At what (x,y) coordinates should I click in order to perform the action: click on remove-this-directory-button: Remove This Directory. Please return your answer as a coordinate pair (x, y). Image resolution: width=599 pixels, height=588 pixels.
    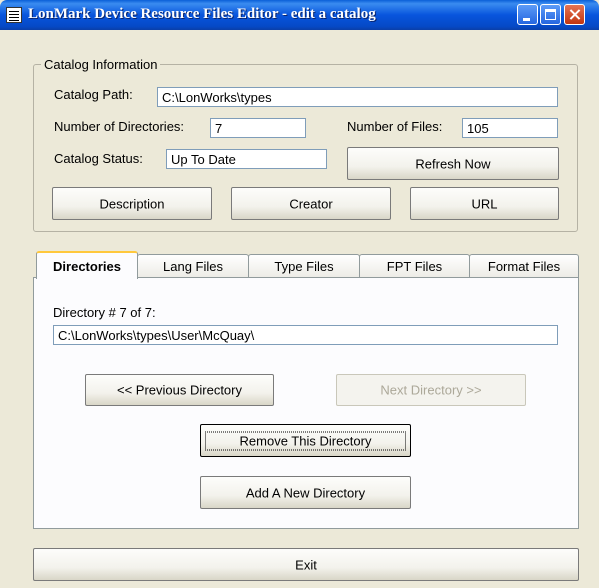
    Looking at the image, I should click on (305, 440).